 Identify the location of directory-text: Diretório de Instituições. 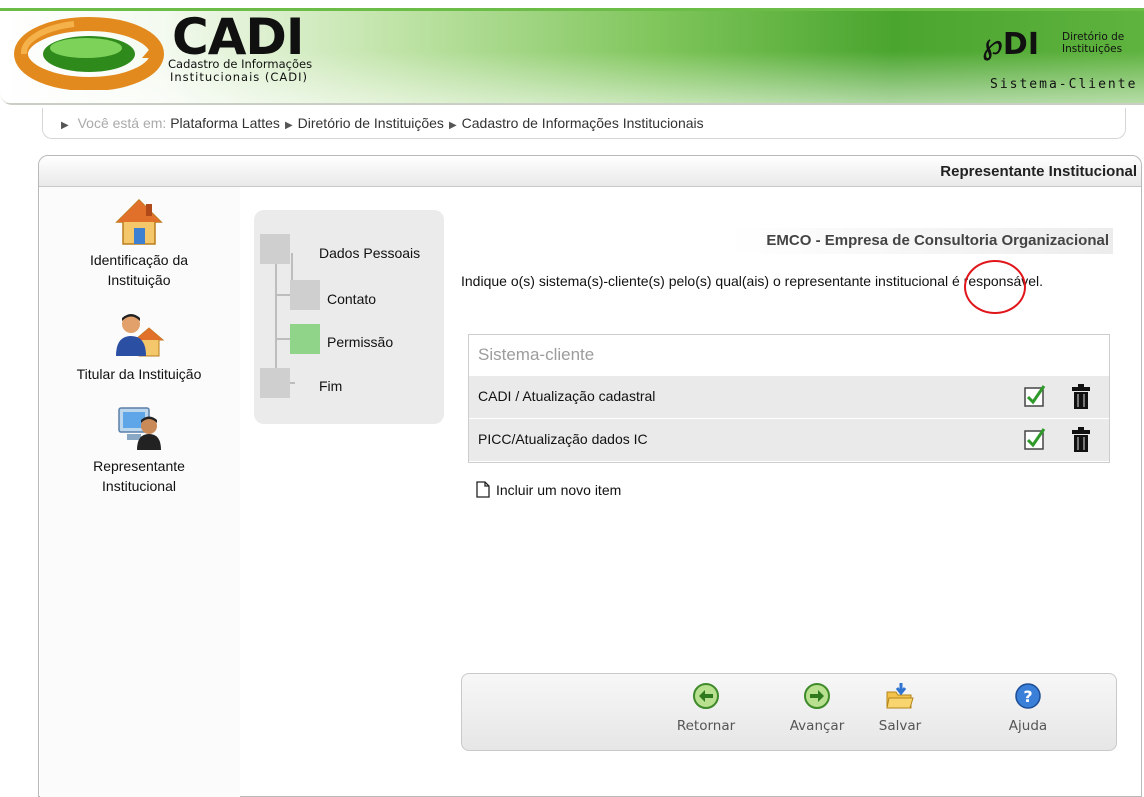
(1093, 43).